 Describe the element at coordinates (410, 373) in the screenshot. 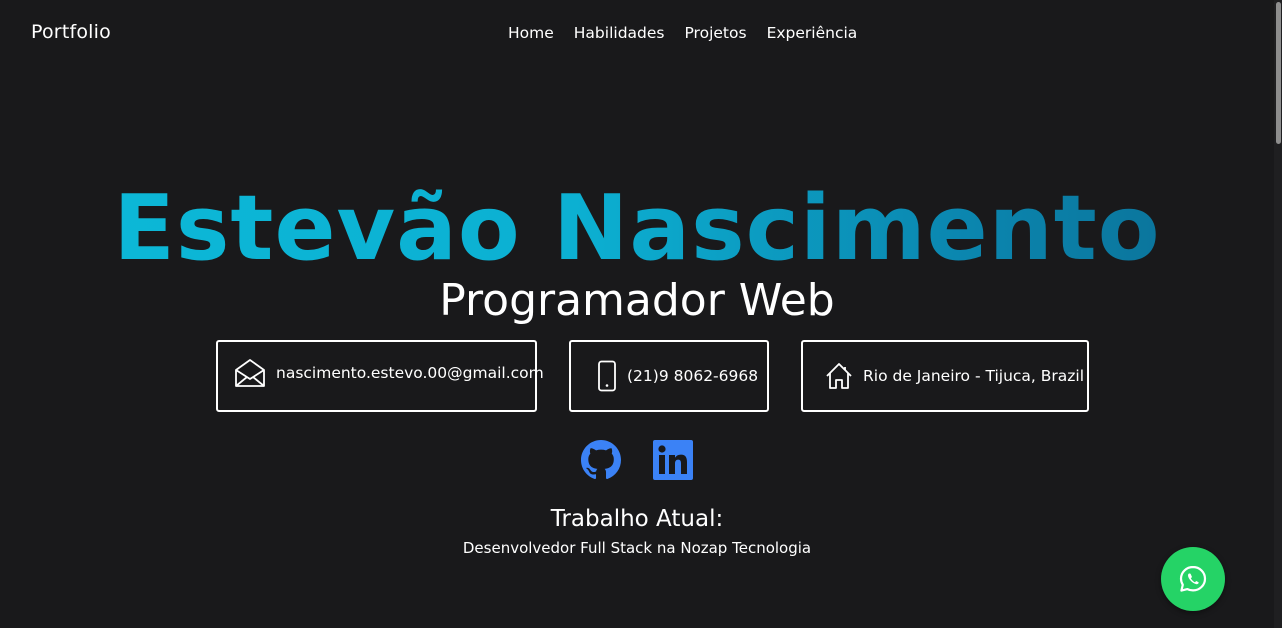

I see `contact-email-text: nascimento.estevo.00@gmail.com` at that location.